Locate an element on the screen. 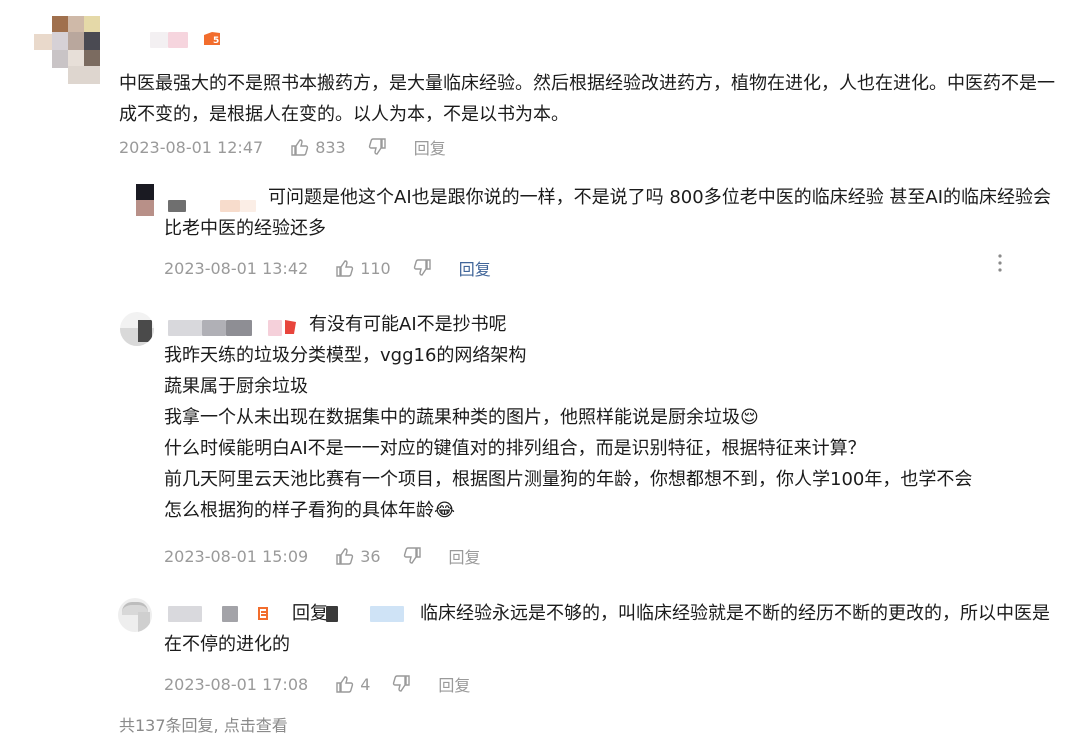  main-avatar is located at coordinates (68, 50).